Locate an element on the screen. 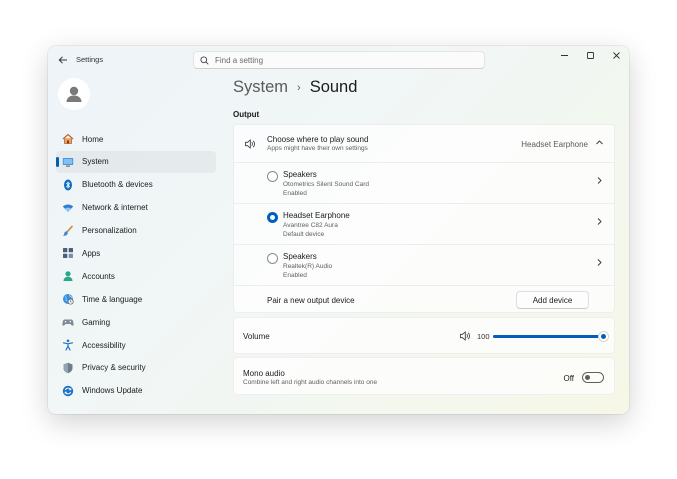  volume-slider is located at coordinates (551, 336).